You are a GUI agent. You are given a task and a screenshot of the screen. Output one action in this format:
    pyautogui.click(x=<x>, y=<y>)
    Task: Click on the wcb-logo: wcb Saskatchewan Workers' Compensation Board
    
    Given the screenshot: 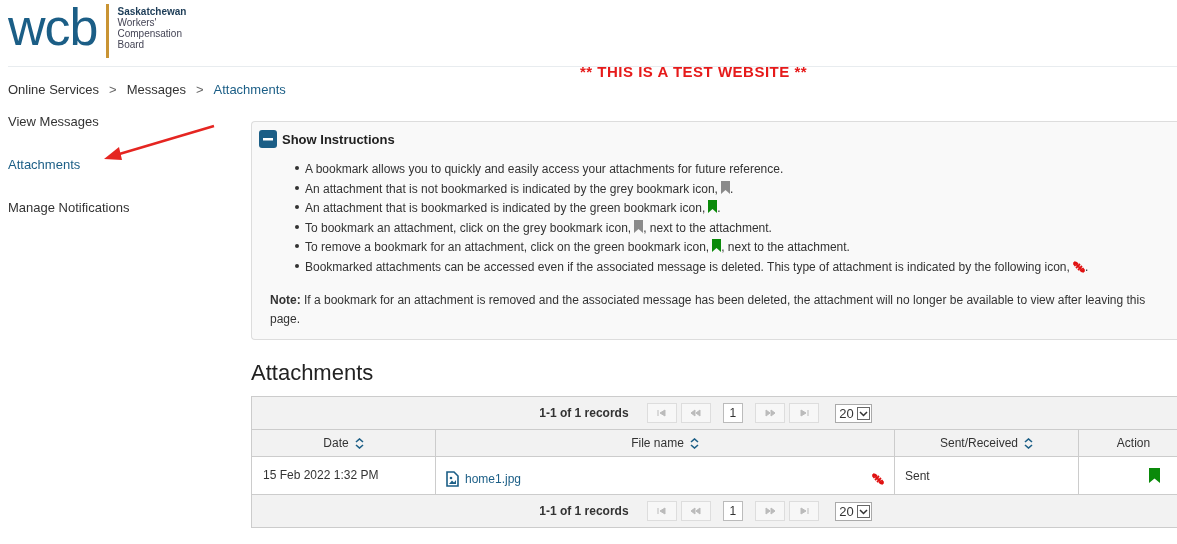 What is the action you would take?
    pyautogui.click(x=97, y=31)
    